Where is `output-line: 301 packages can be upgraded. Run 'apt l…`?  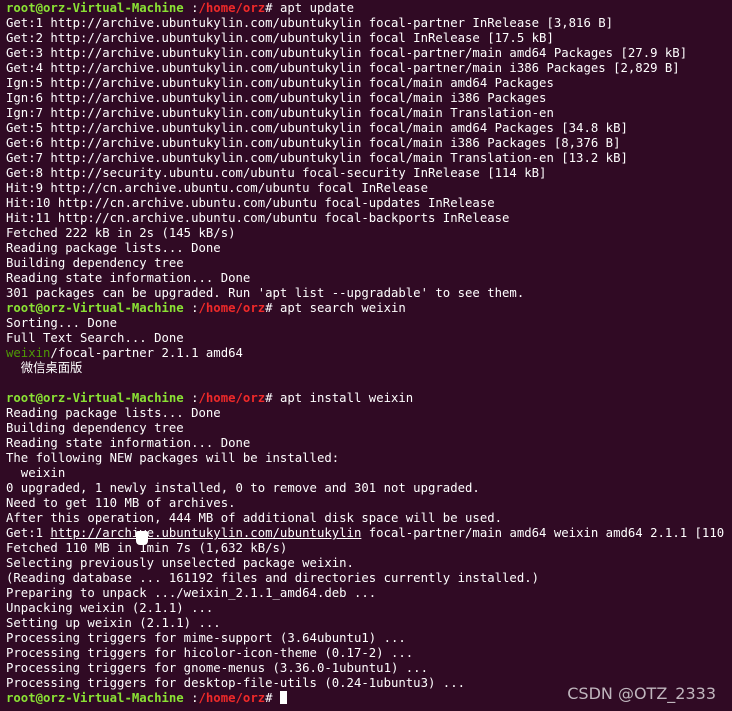 output-line: 301 packages can be upgraded. Run 'apt l… is located at coordinates (265, 293).